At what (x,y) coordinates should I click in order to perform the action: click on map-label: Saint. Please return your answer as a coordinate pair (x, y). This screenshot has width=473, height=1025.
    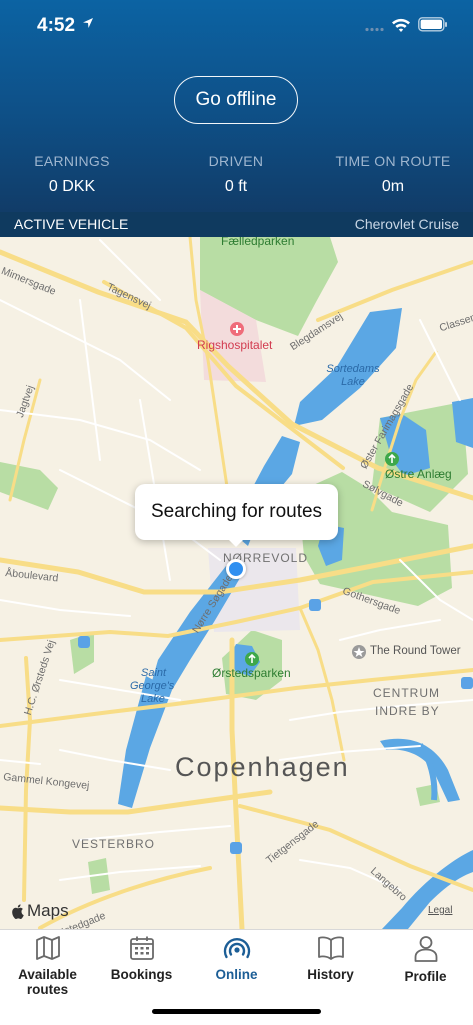
    Looking at the image, I should click on (154, 673).